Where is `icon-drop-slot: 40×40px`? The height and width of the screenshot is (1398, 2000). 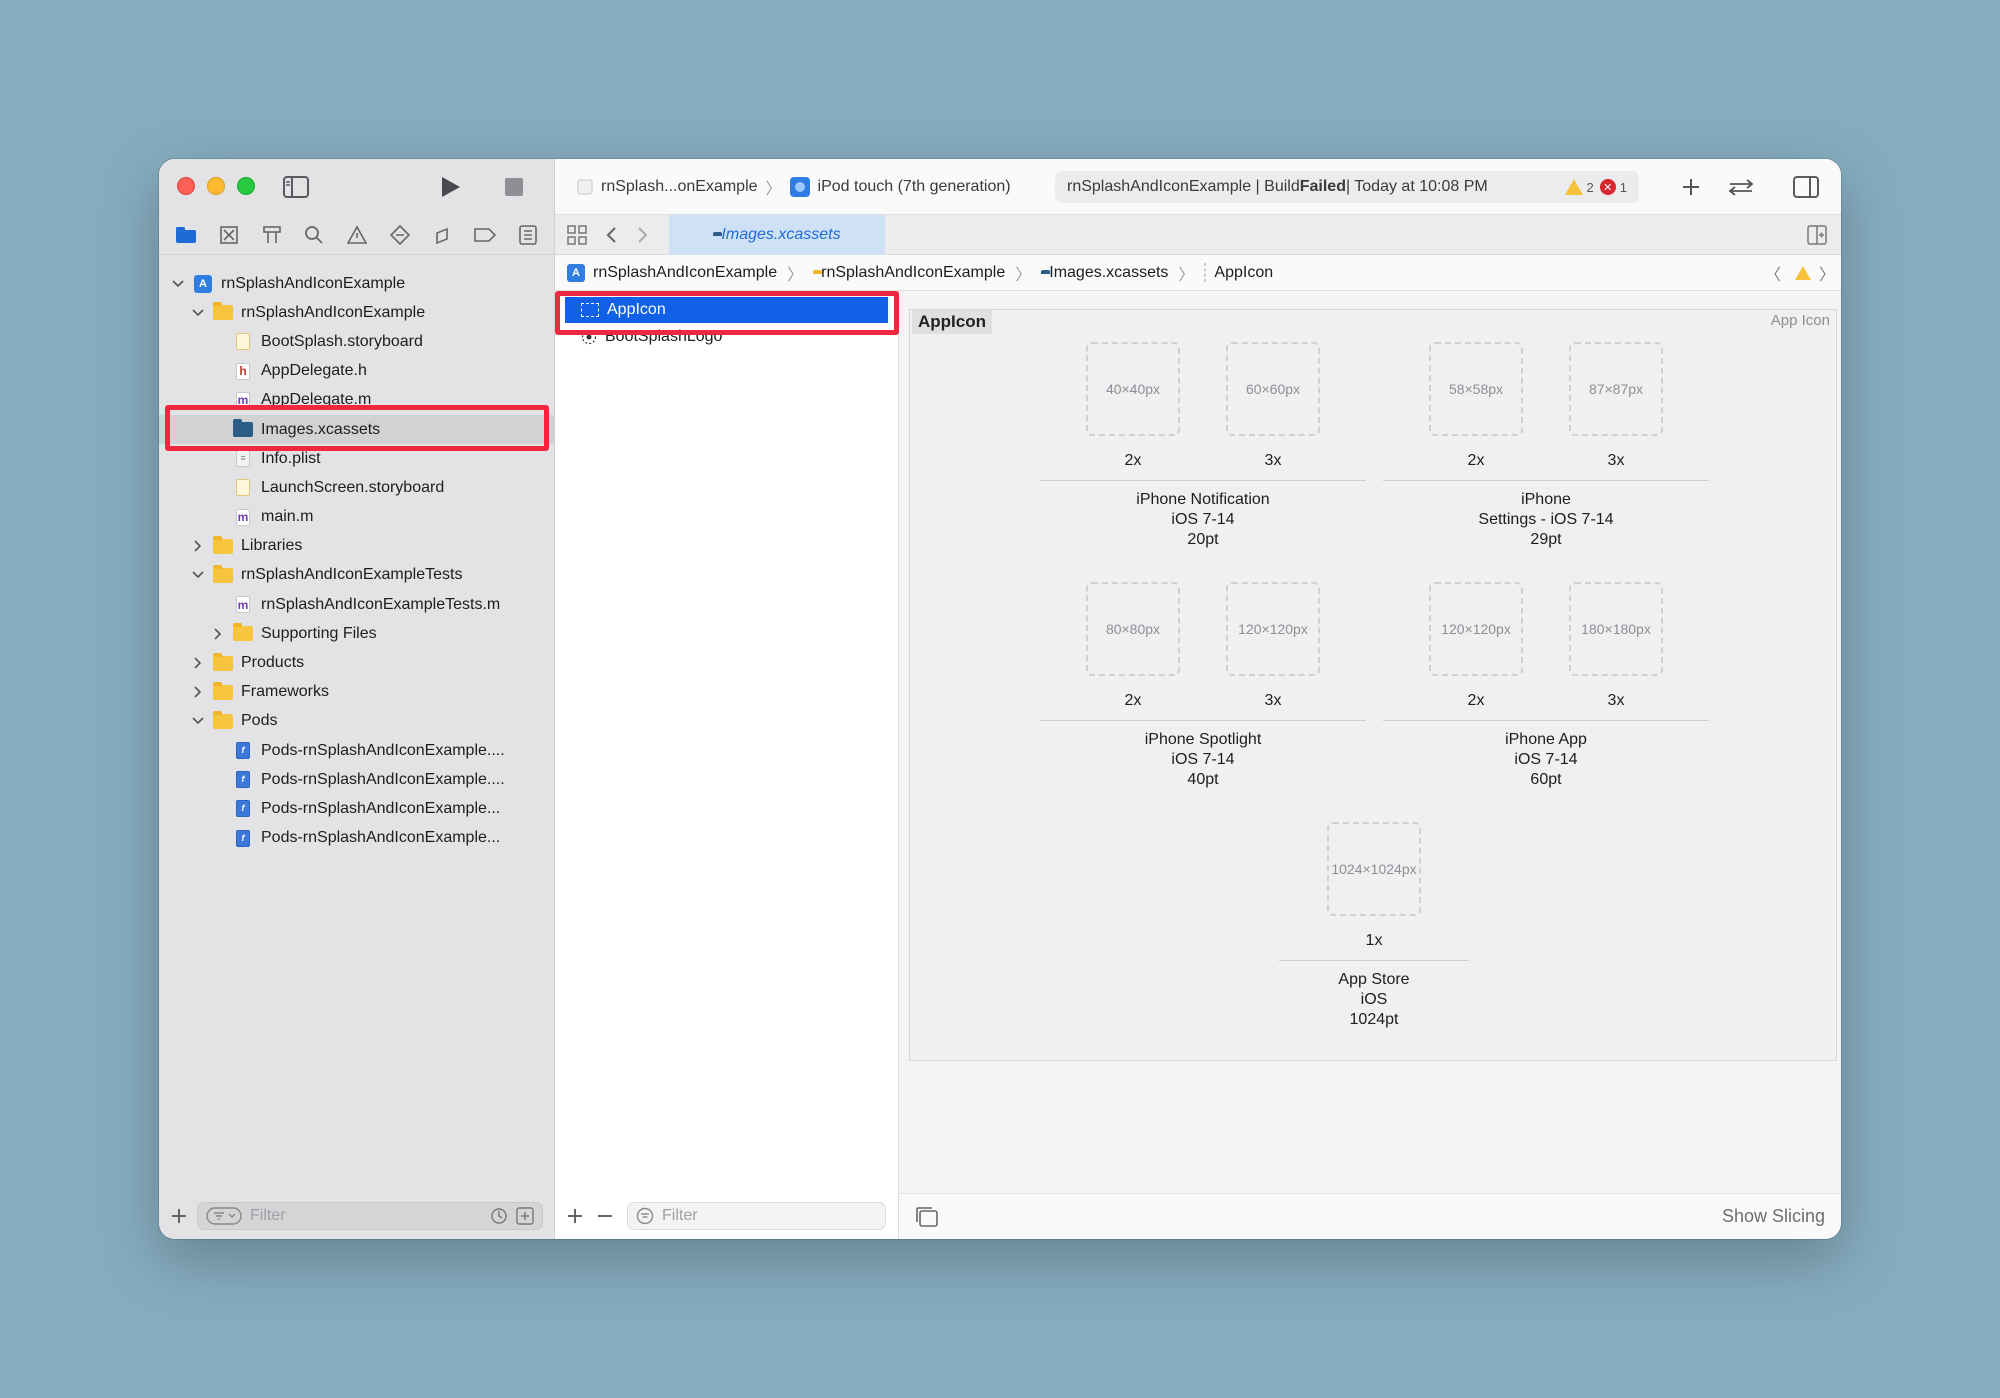 icon-drop-slot: 40×40px is located at coordinates (1133, 389).